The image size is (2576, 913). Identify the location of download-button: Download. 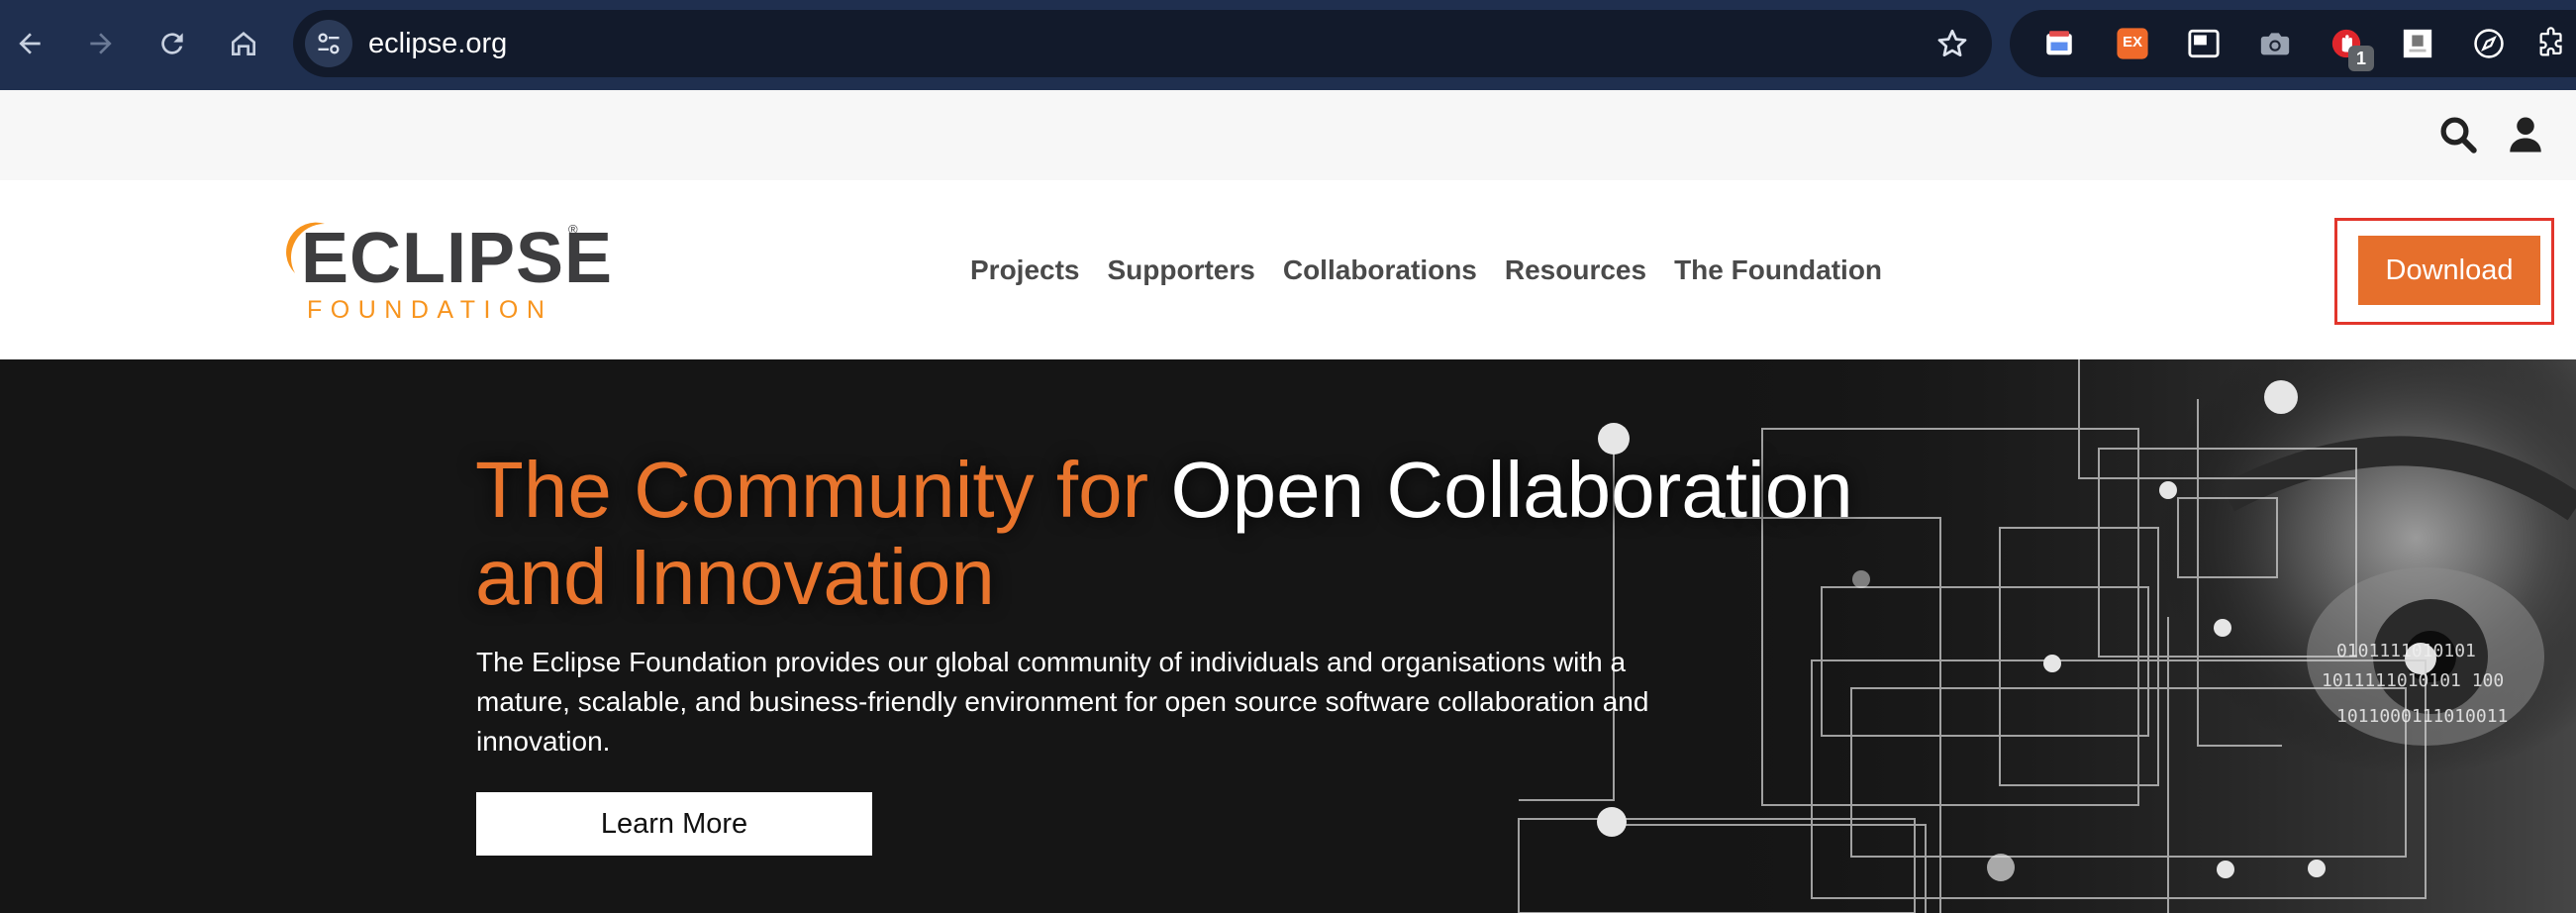
(2449, 270).